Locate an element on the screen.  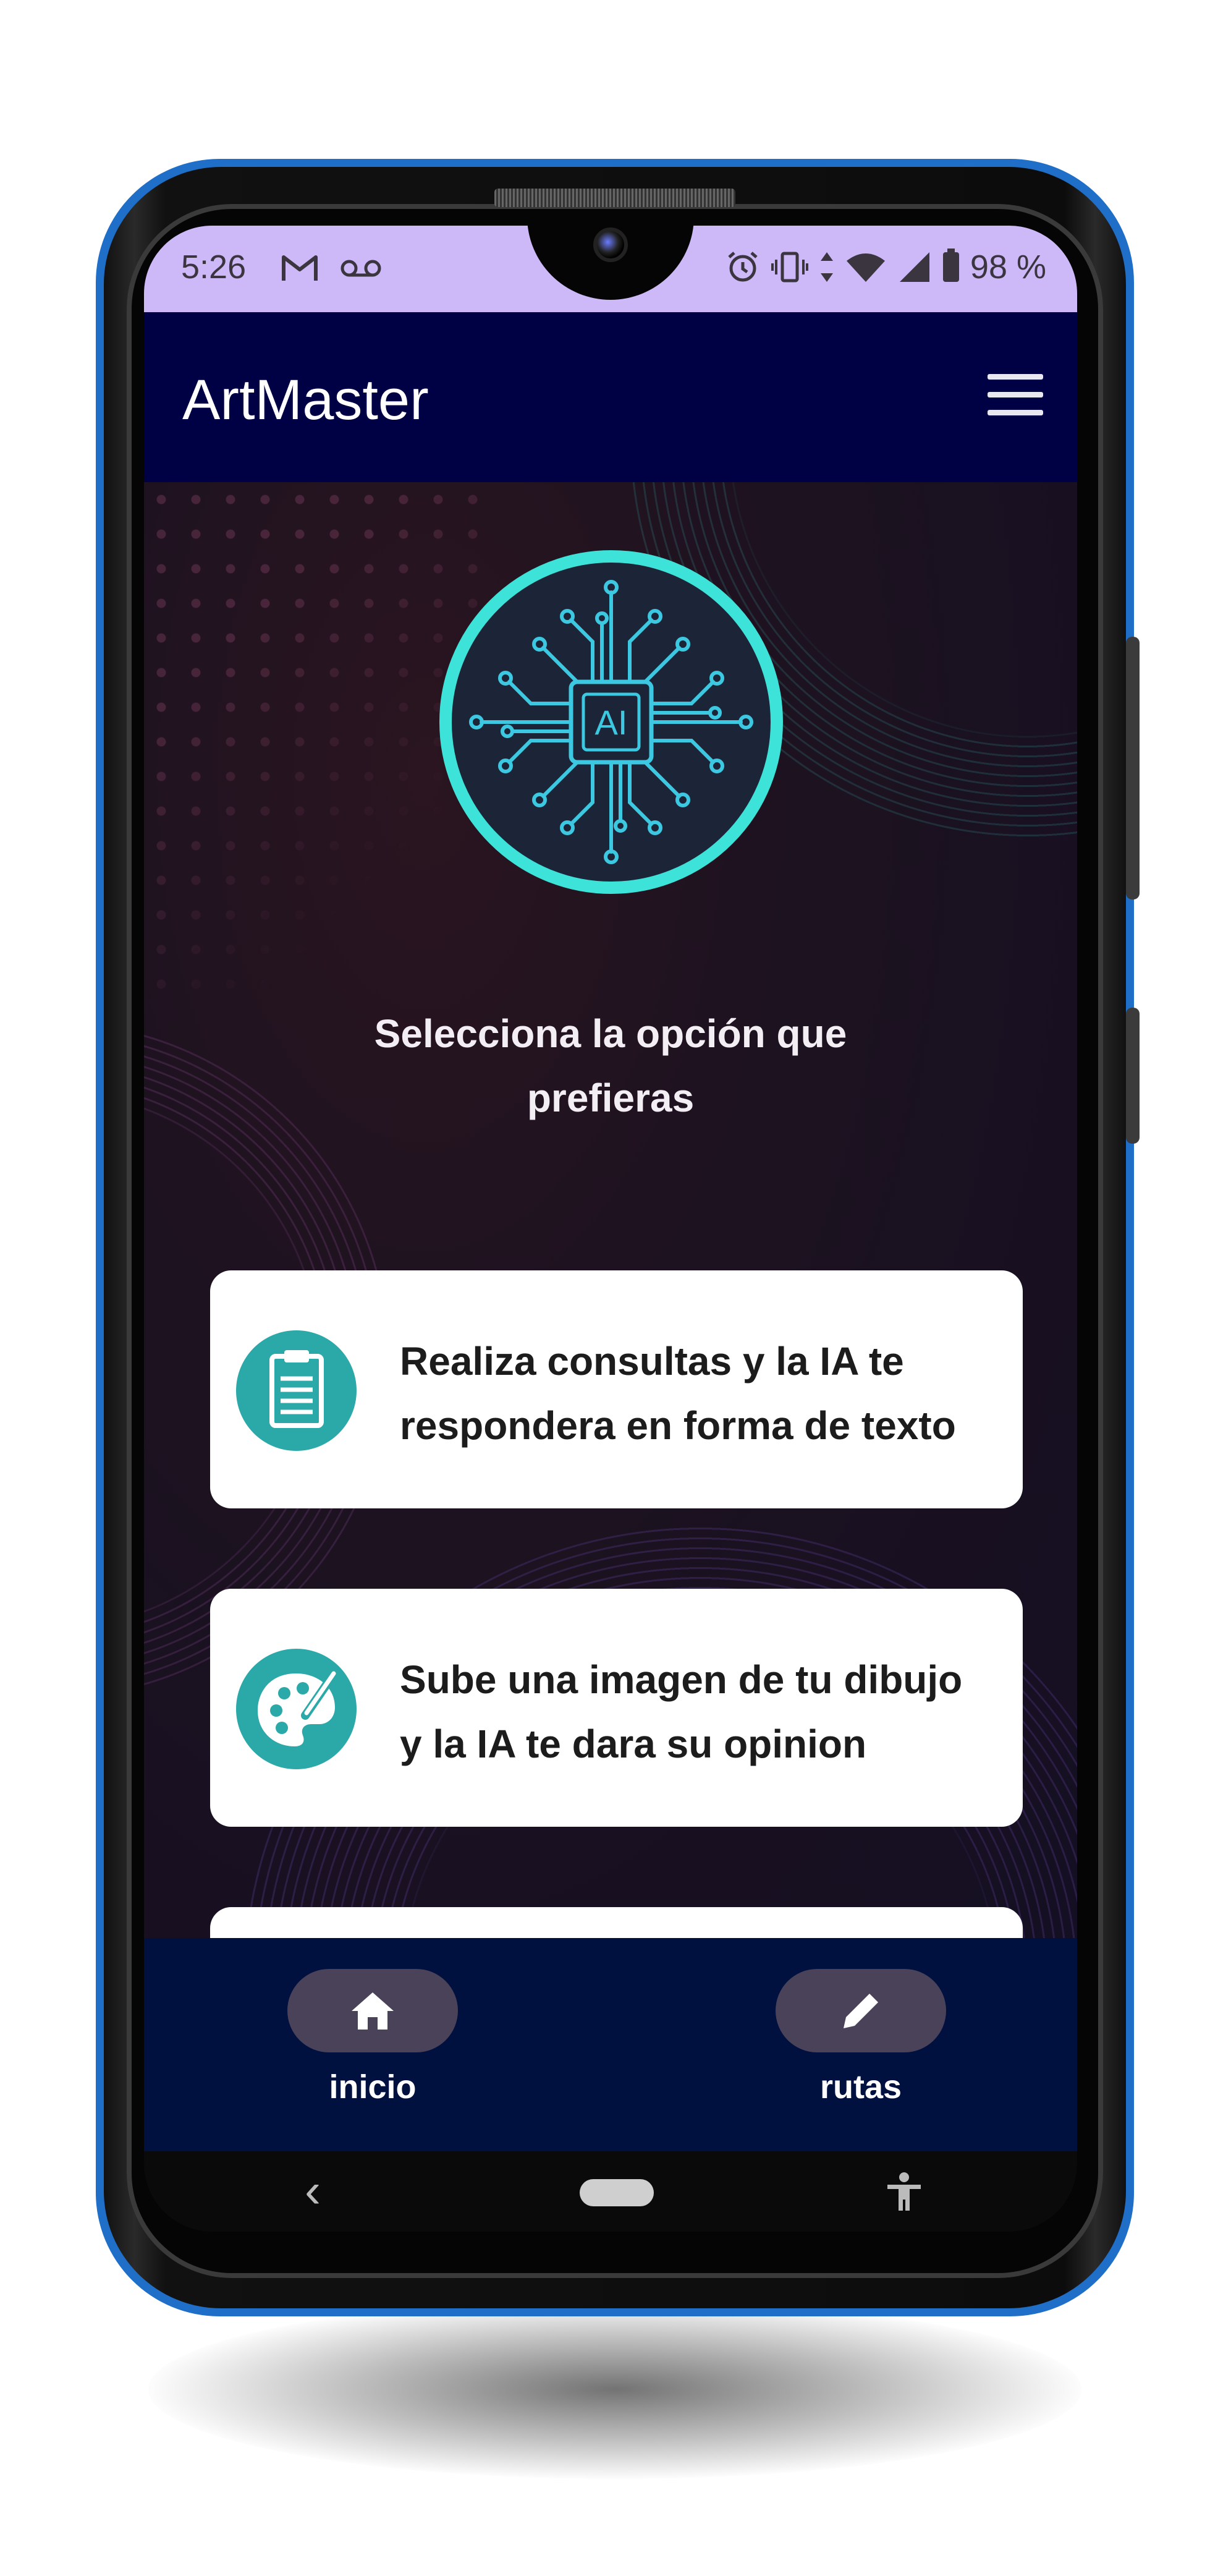
status-left-icons is located at coordinates (332, 266).